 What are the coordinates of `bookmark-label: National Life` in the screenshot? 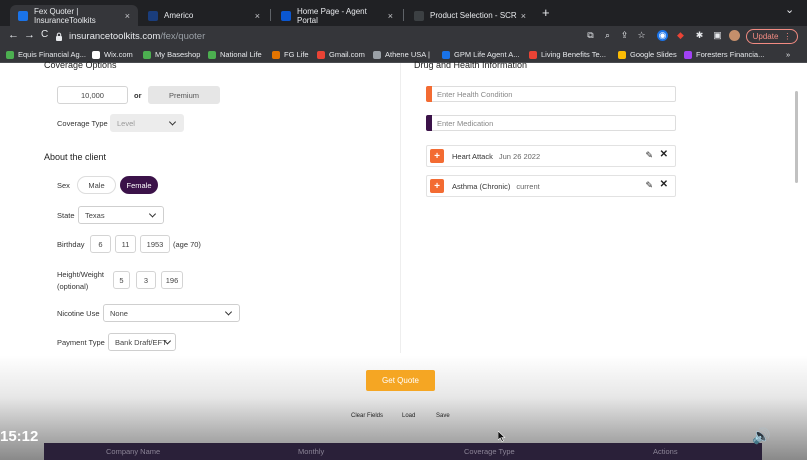 It's located at (241, 54).